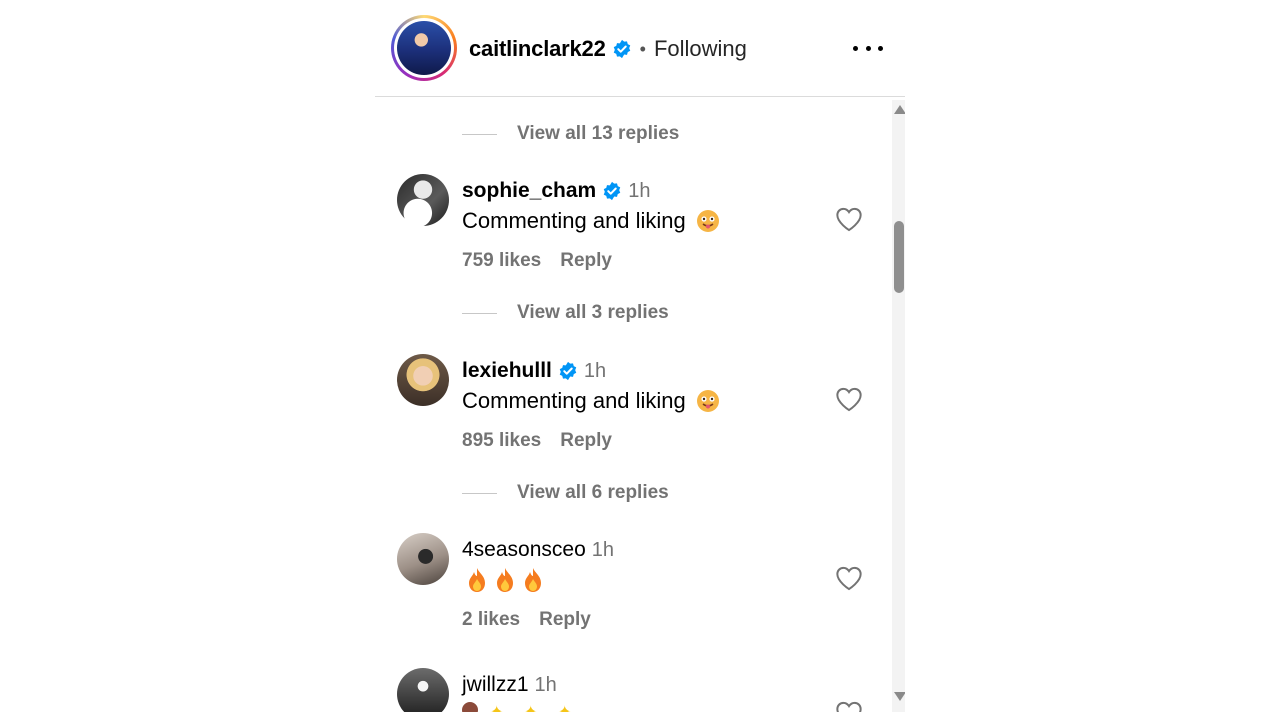 This screenshot has height=720, width=1280. I want to click on header-username: caitlinclark22, so click(537, 49).